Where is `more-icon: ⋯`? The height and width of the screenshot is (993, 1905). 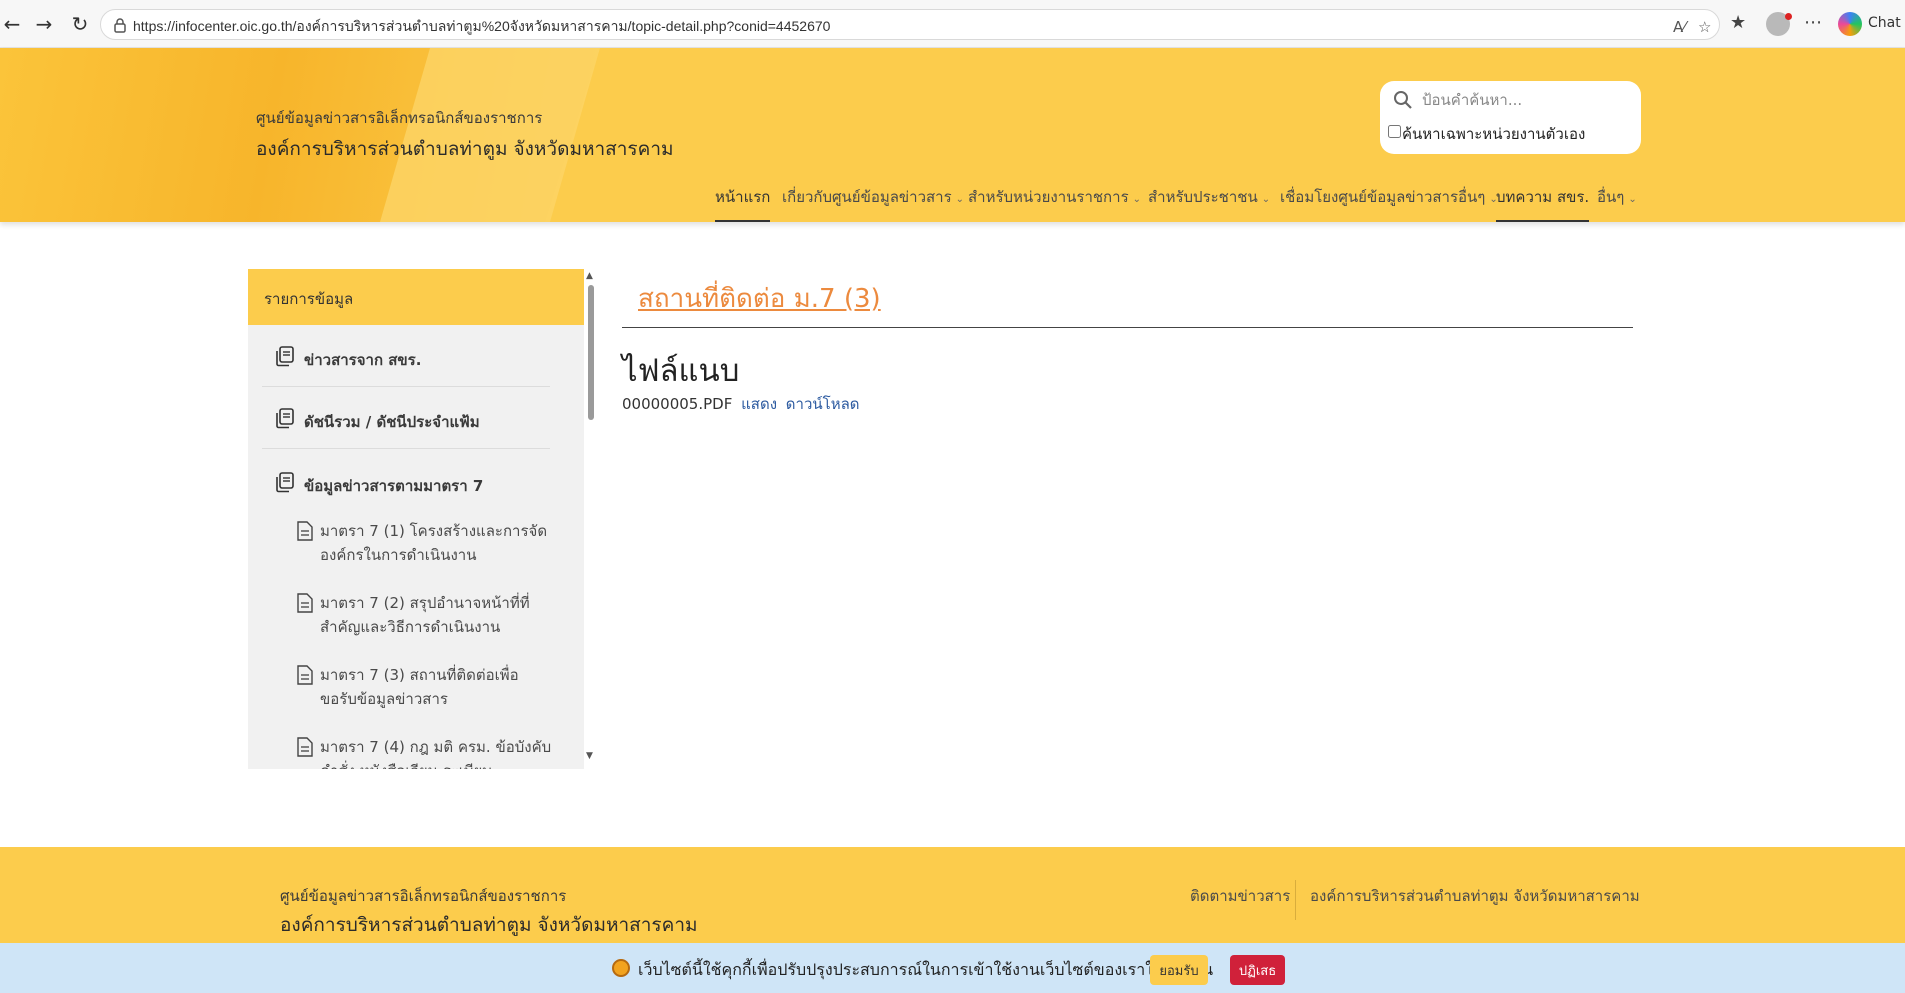 more-icon: ⋯ is located at coordinates (1813, 22).